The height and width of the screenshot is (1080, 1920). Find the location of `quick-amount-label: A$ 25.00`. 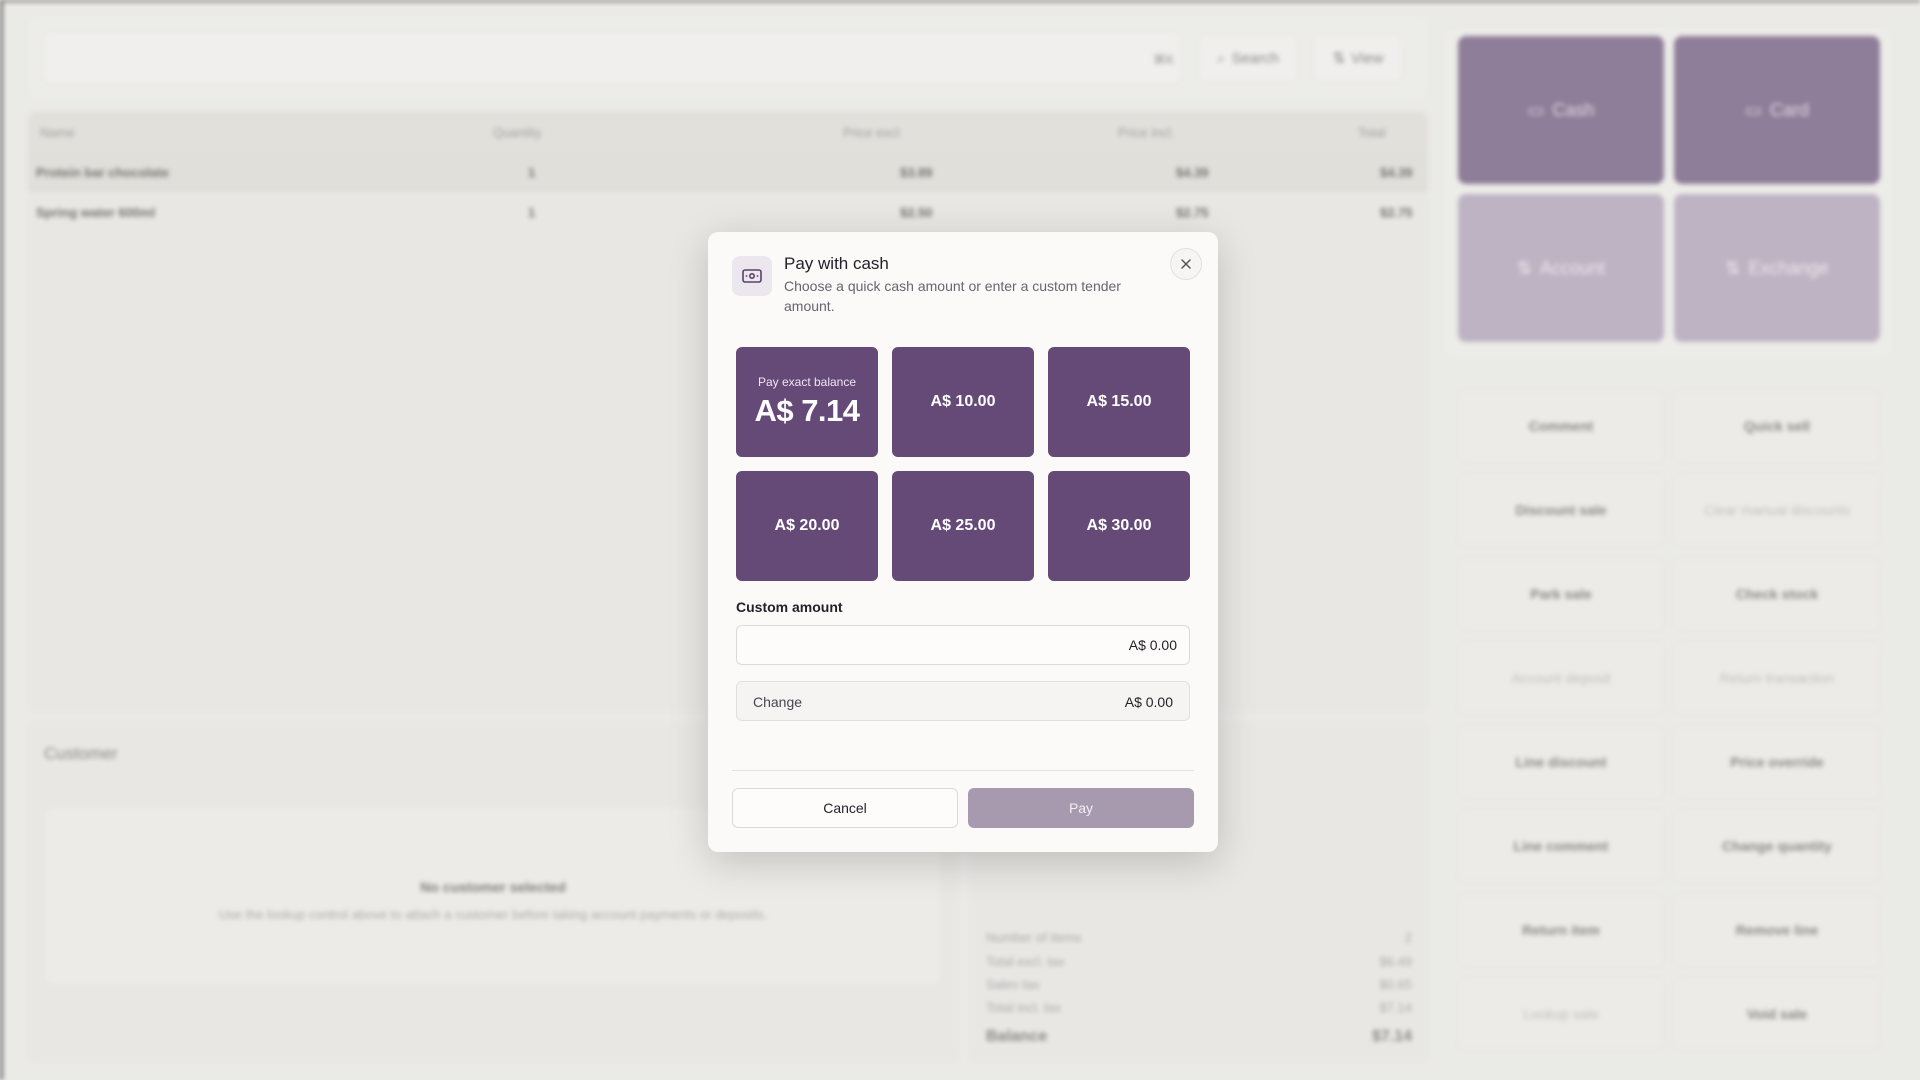

quick-amount-label: A$ 25.00 is located at coordinates (963, 525).